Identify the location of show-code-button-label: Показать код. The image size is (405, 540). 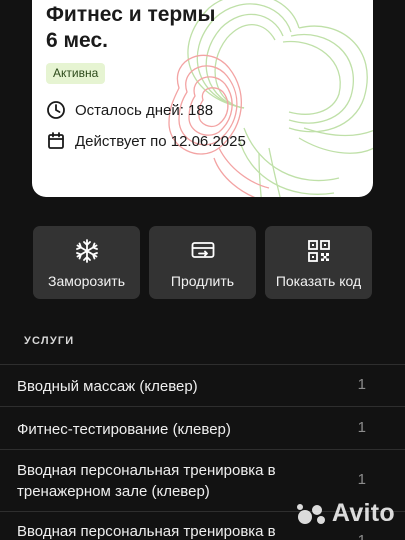
(318, 281).